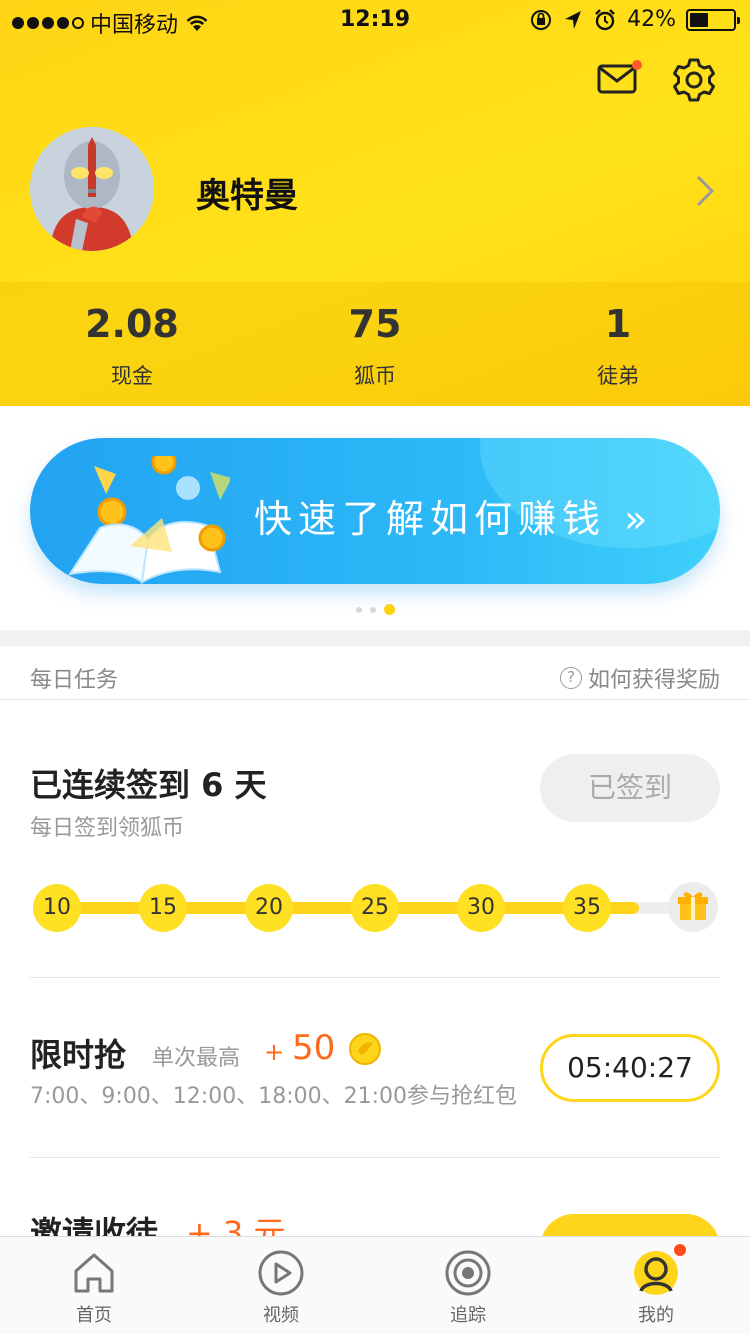  Describe the element at coordinates (107, 828) in the screenshot. I see `checkin-subtitle: 每日签到领狐币` at that location.